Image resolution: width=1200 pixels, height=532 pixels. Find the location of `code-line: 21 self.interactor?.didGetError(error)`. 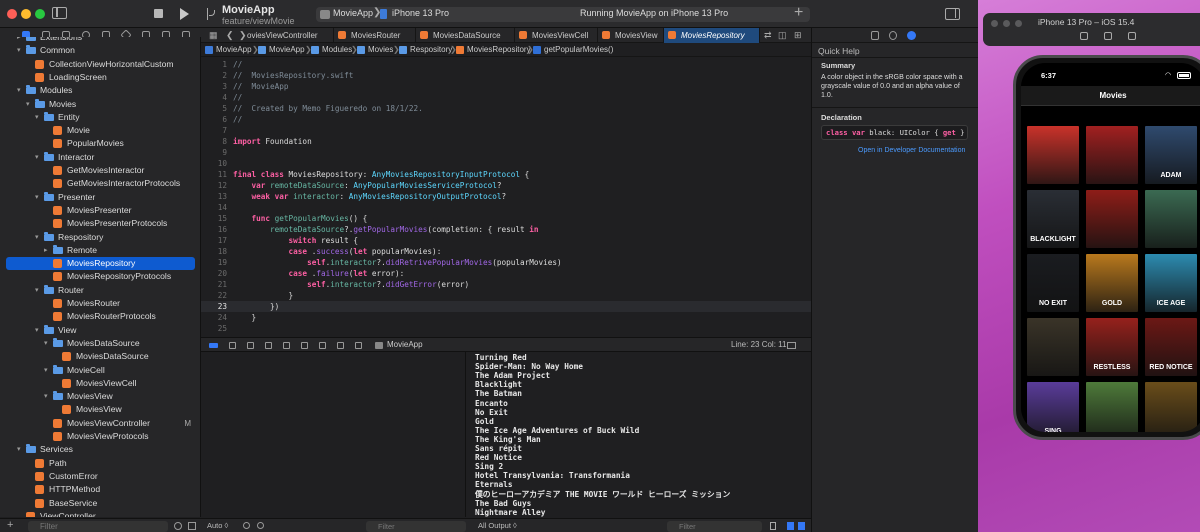

code-line: 21 self.interactor?.didGetError(error) is located at coordinates (506, 284).